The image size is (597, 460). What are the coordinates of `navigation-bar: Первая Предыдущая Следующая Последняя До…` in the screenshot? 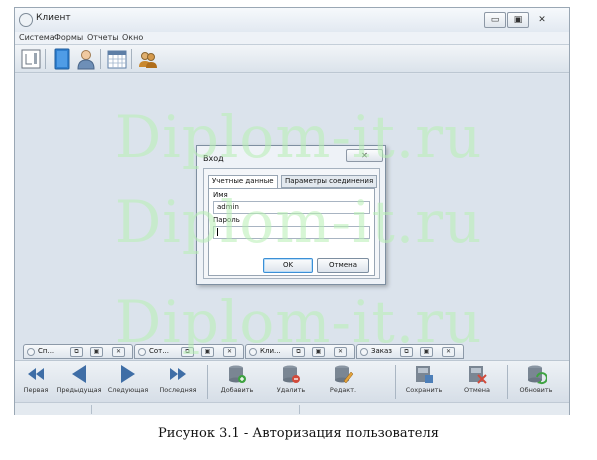 It's located at (292, 381).